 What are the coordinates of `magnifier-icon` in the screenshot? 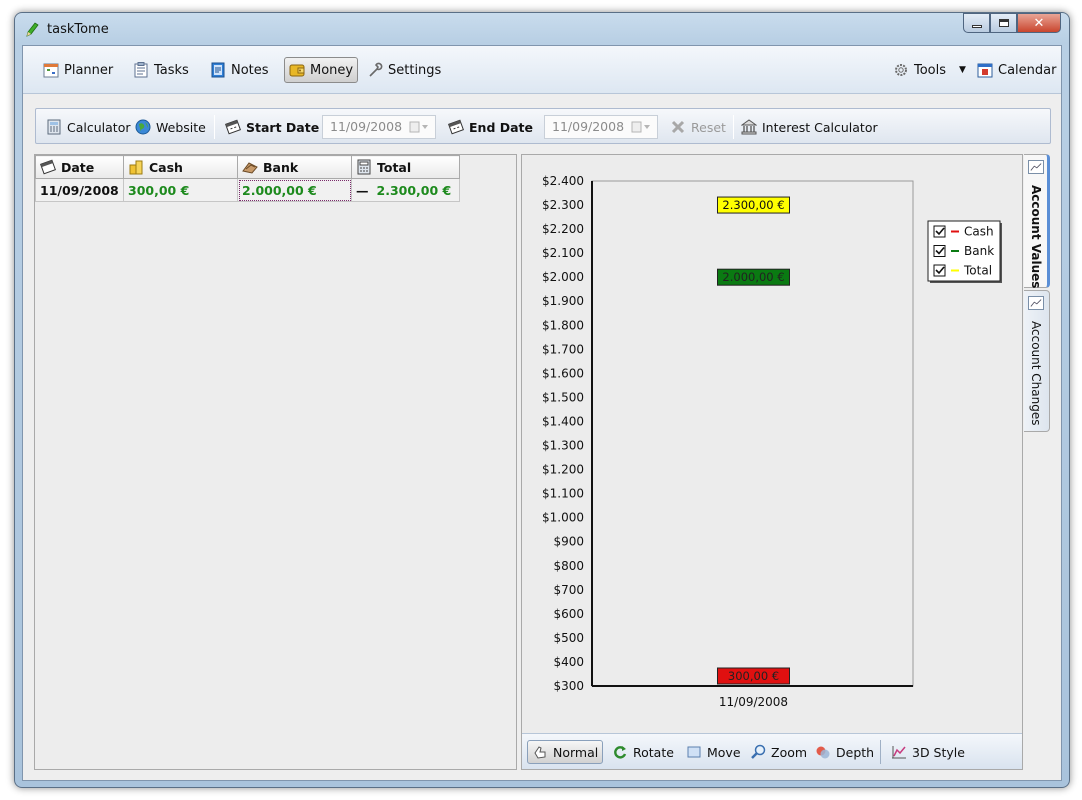 It's located at (758, 751).